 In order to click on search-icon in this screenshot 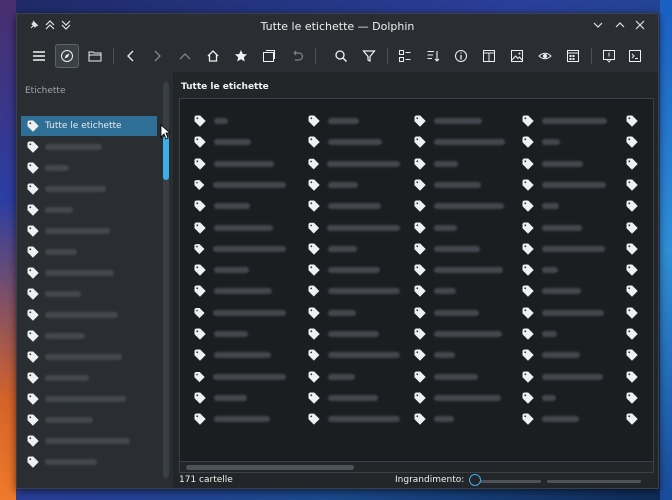, I will do `click(341, 56)`.